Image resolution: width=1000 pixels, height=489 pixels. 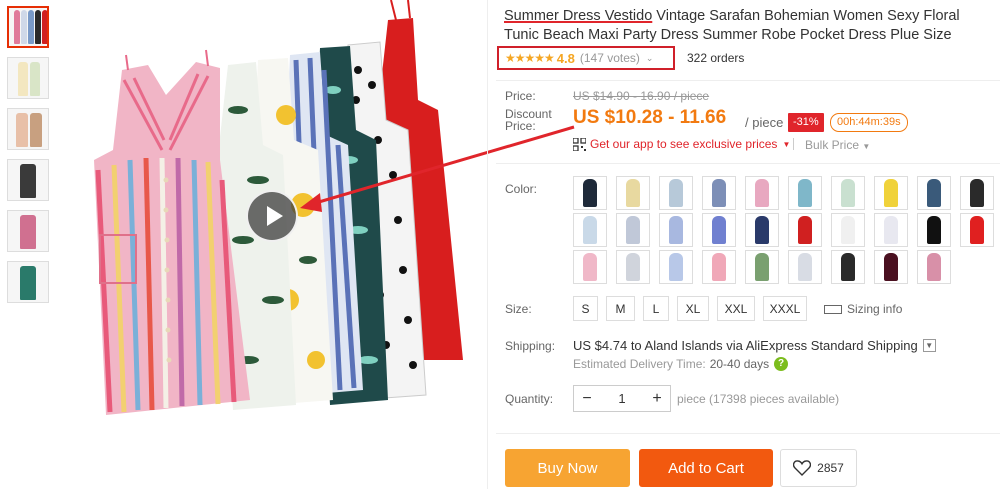 What do you see at coordinates (518, 309) in the screenshot?
I see `size-label: Size:` at bounding box center [518, 309].